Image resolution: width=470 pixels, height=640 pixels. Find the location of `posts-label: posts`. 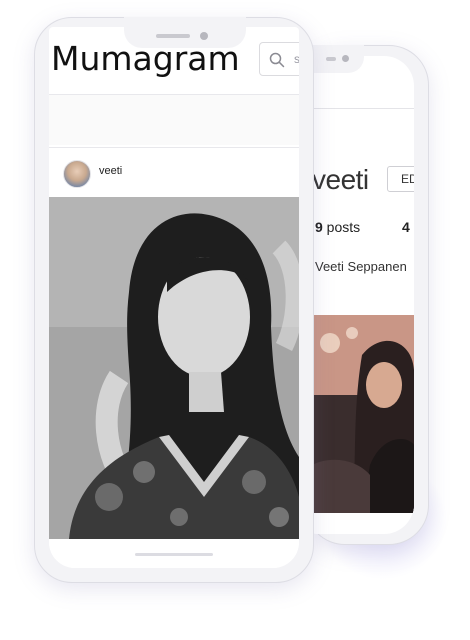

posts-label: posts is located at coordinates (341, 227).